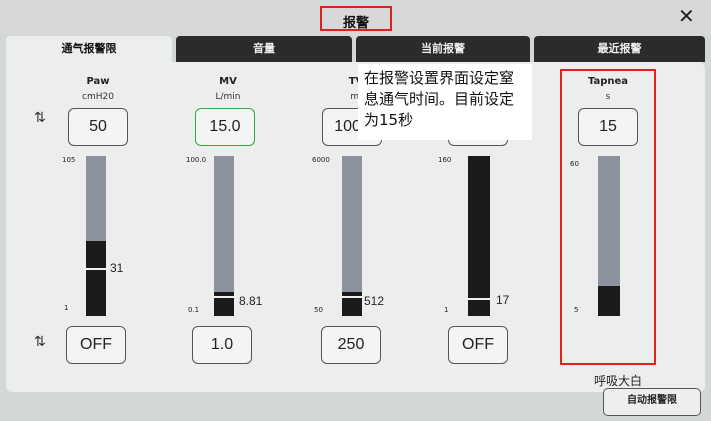 Image resolution: width=711 pixels, height=421 pixels. I want to click on paw-current-value: 31, so click(117, 268).